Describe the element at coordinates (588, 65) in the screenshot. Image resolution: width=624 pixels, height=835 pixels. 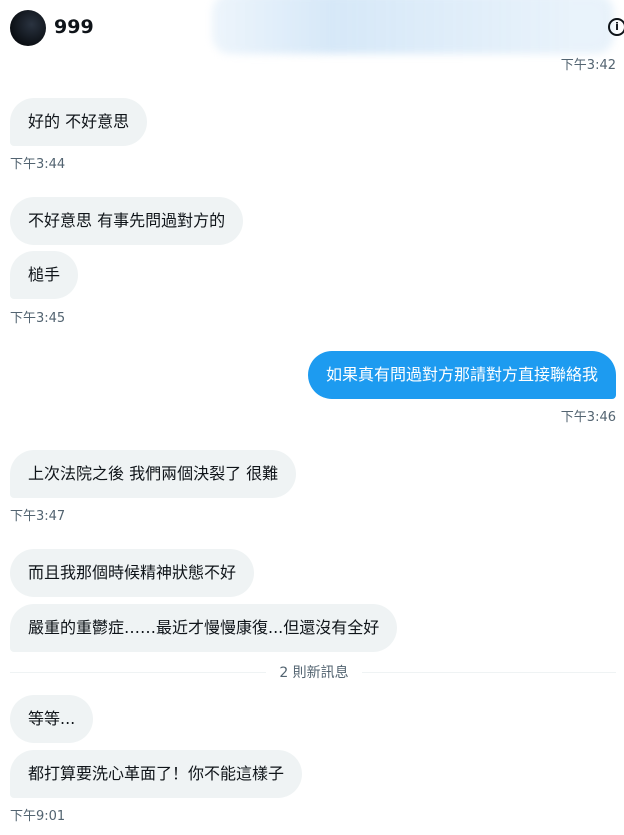
I see `timestamp: 下午3:42` at that location.